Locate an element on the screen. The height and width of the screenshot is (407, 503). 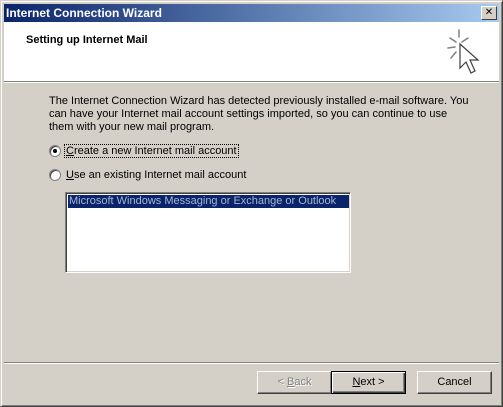
next-button: Next > is located at coordinates (368, 382).